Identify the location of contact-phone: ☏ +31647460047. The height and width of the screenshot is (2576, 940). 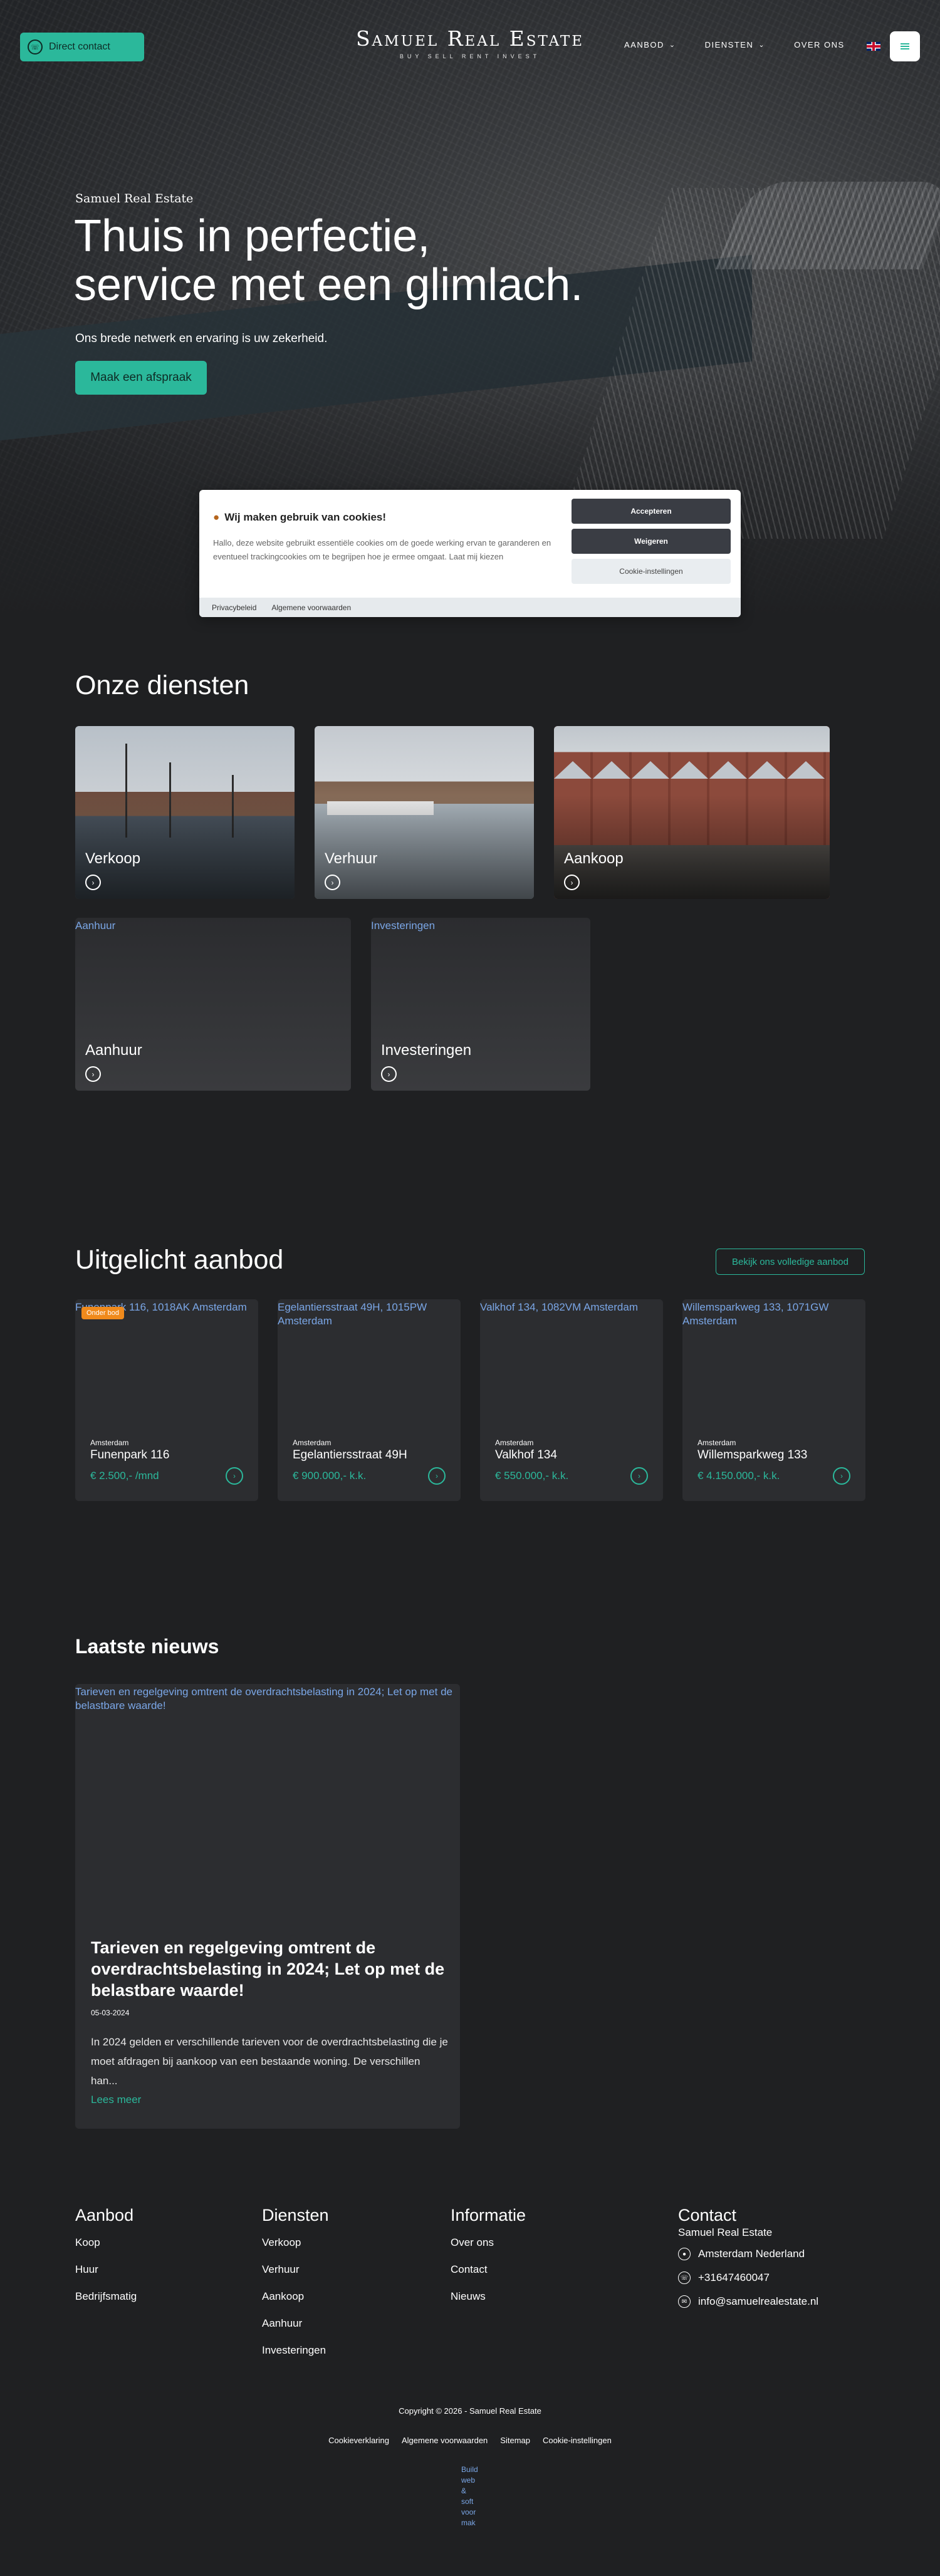
(748, 2278).